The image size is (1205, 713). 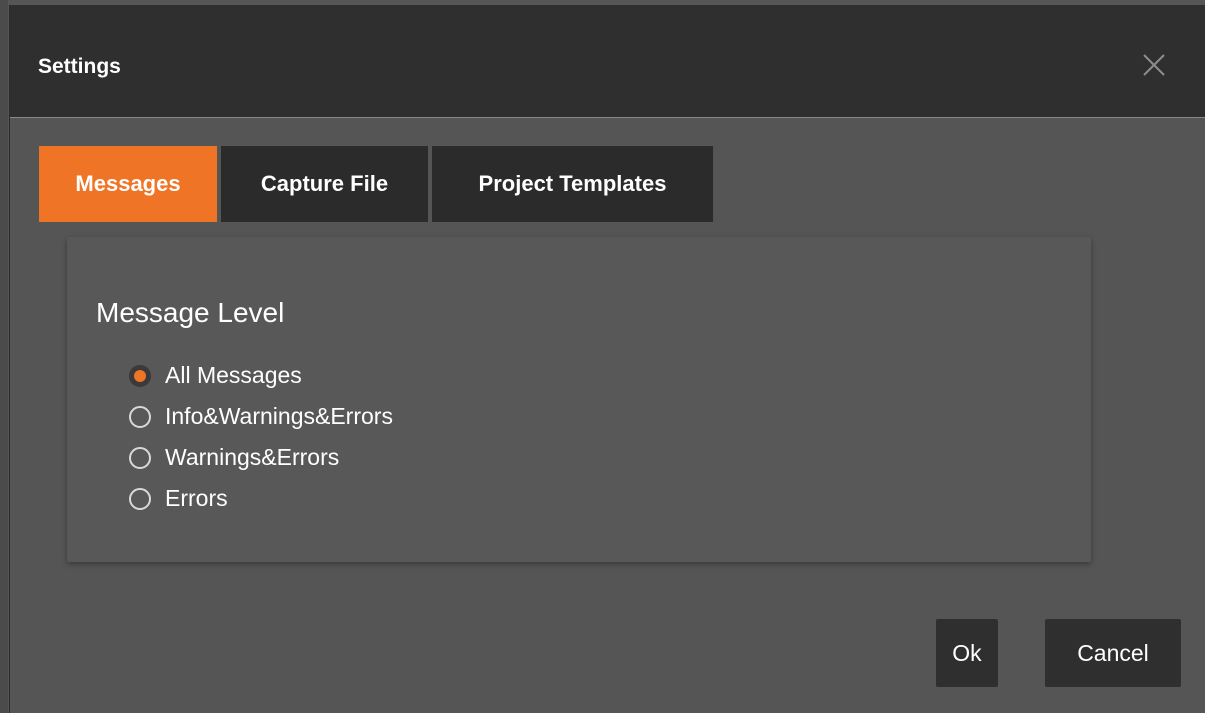 I want to click on radio-button-checked, so click(x=140, y=375).